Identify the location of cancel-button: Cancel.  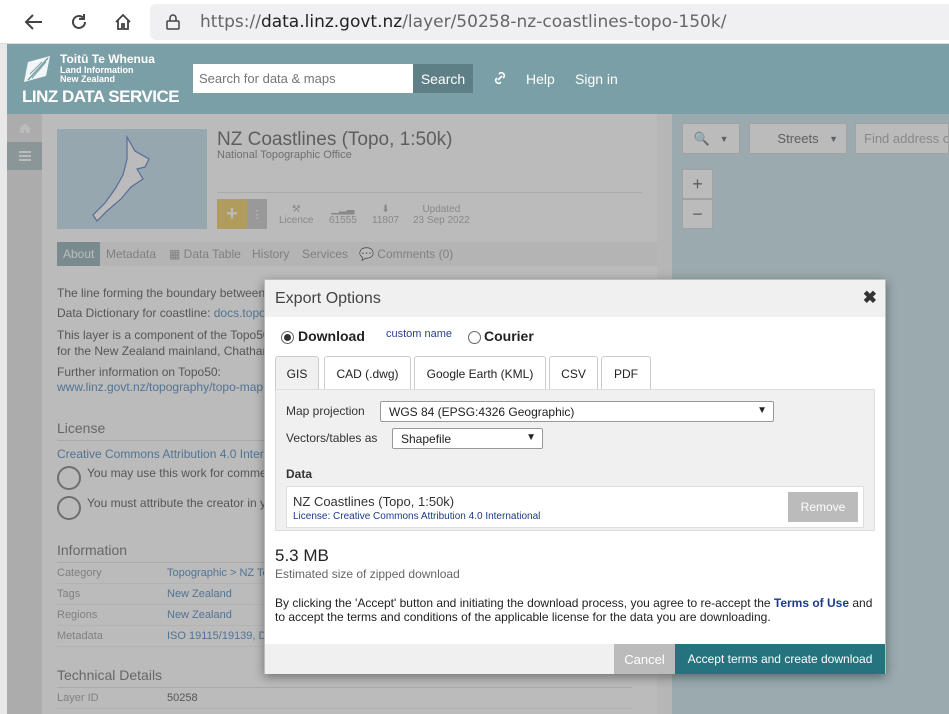
(644, 659).